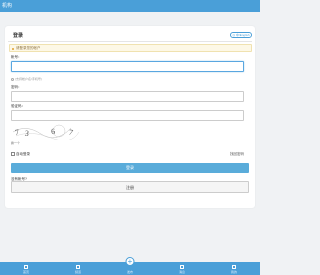 The height and width of the screenshot is (275, 320). I want to click on message-icon, so click(182, 267).